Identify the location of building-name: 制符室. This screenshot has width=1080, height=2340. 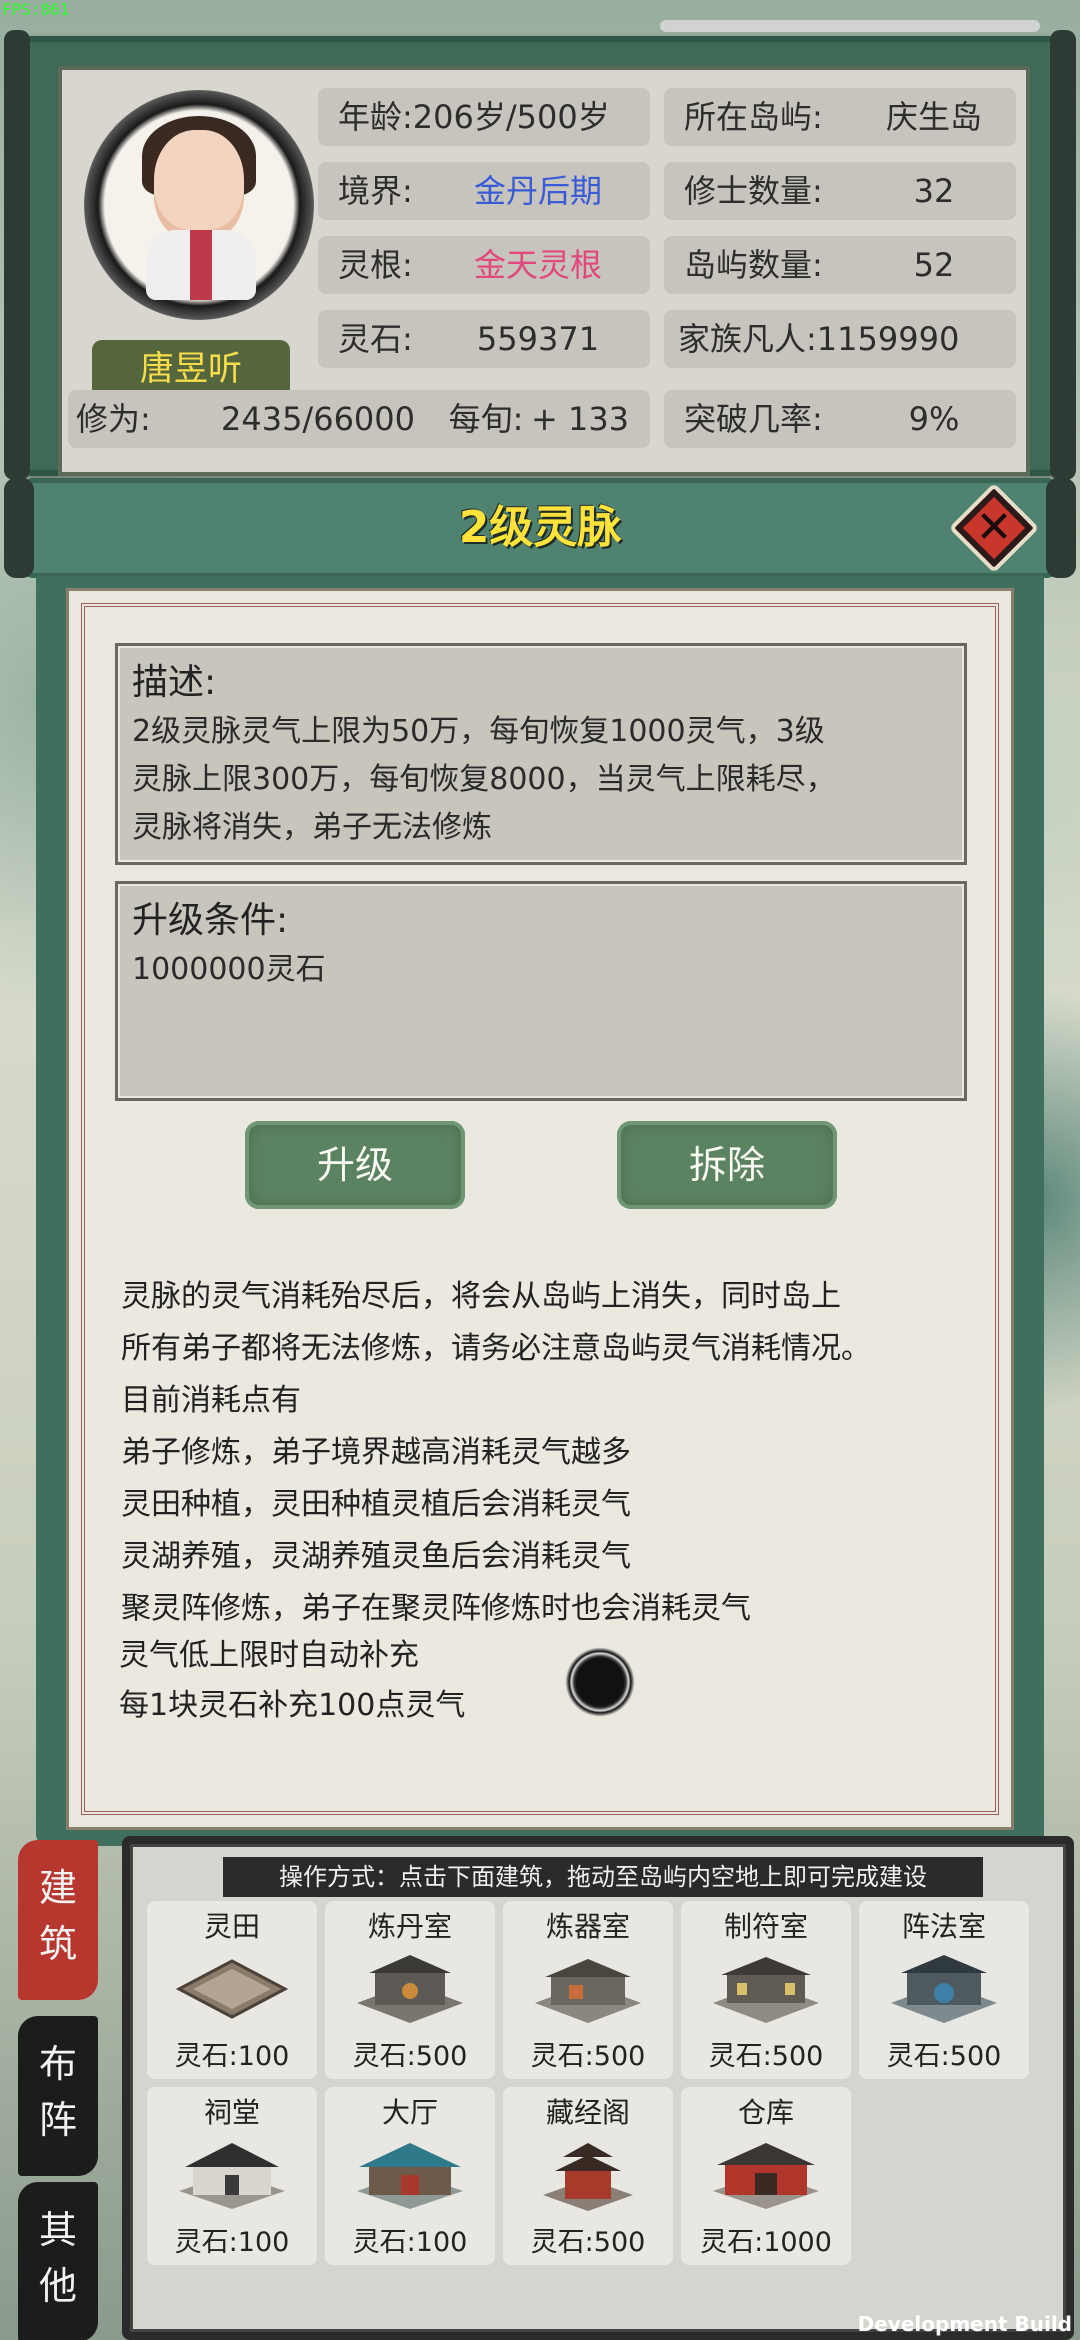
(765, 1926).